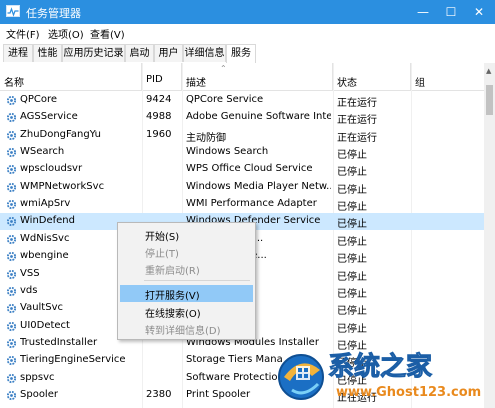  What do you see at coordinates (18, 53) in the screenshot?
I see `tab-processes: 进程` at bounding box center [18, 53].